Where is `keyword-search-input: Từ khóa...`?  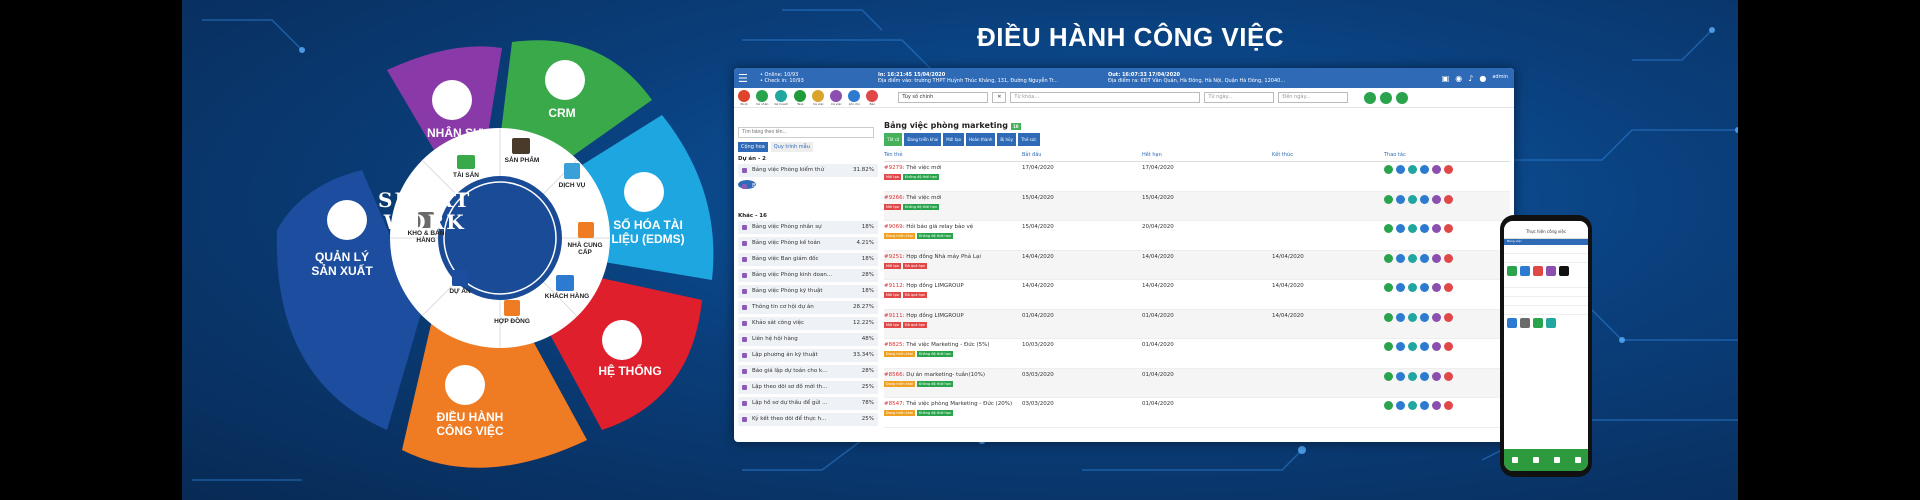 keyword-search-input: Từ khóa... is located at coordinates (1105, 97).